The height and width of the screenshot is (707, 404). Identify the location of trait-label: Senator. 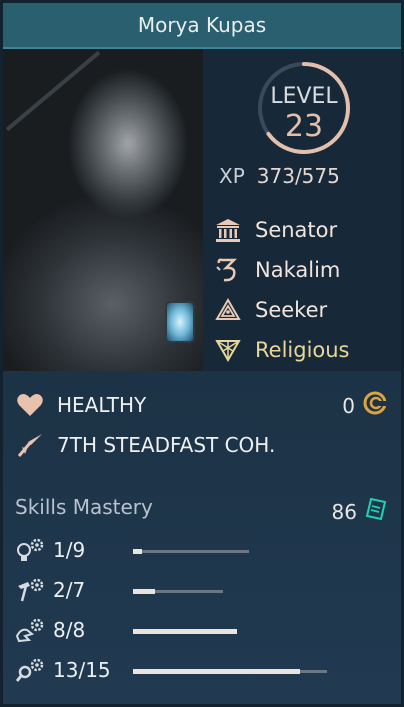
(296, 230).